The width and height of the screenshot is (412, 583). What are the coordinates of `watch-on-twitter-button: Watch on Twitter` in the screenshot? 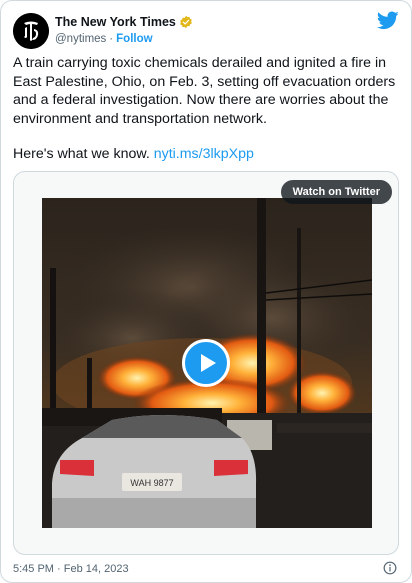 It's located at (336, 192).